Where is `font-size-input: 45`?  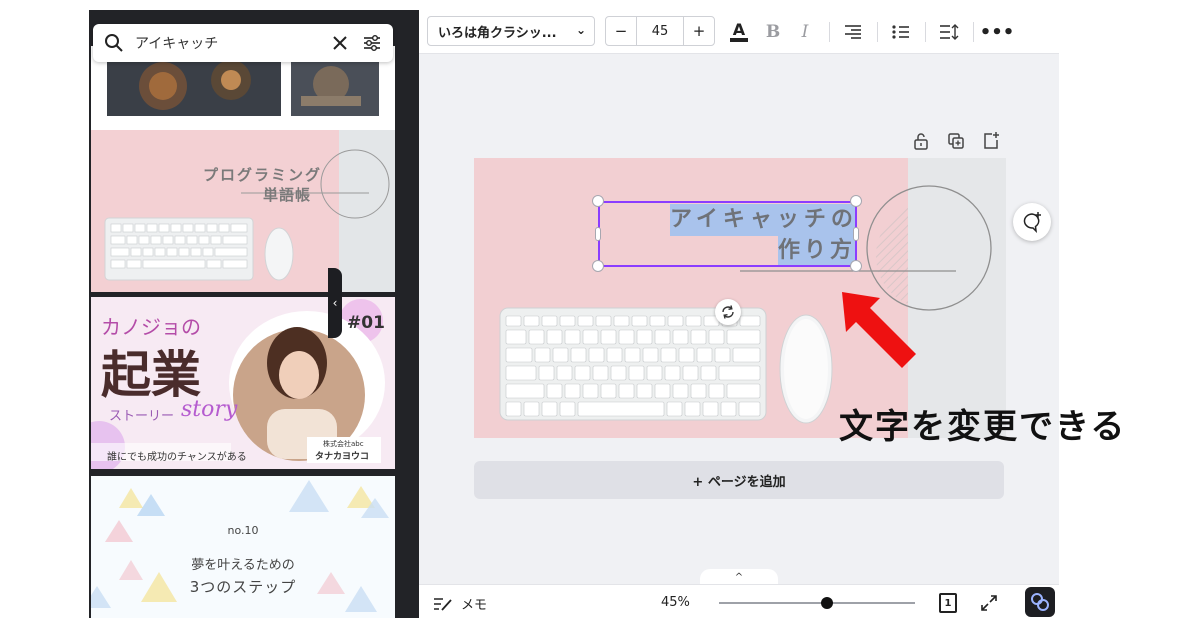 font-size-input: 45 is located at coordinates (660, 31).